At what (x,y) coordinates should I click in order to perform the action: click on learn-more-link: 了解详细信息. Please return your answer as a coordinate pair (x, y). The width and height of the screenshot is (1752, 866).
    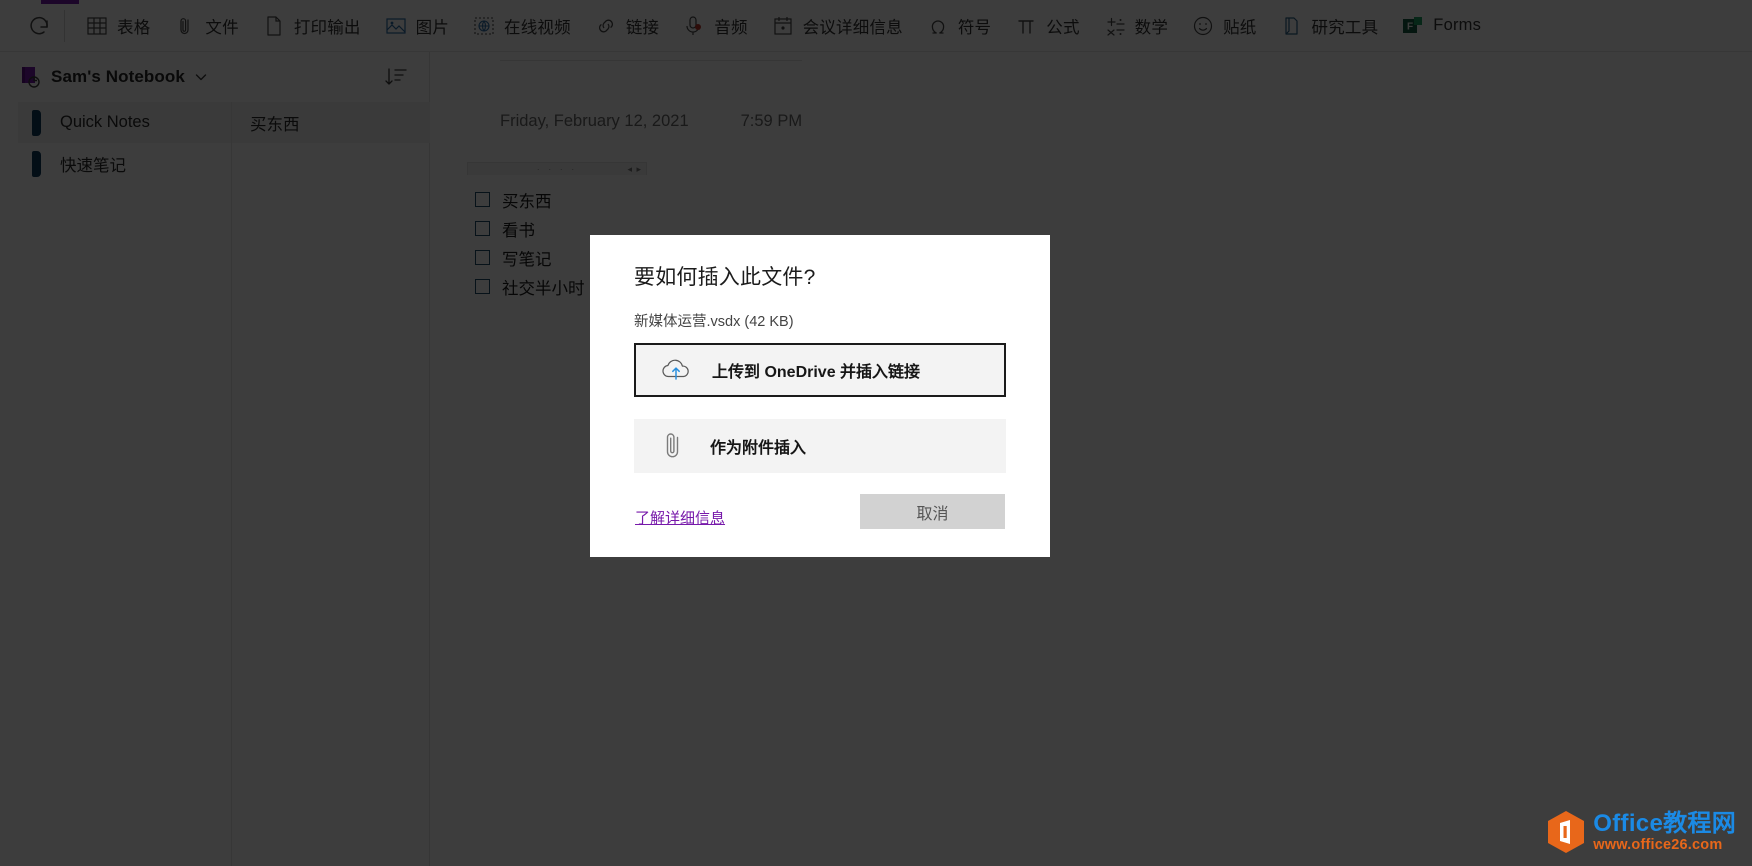
    Looking at the image, I should click on (680, 517).